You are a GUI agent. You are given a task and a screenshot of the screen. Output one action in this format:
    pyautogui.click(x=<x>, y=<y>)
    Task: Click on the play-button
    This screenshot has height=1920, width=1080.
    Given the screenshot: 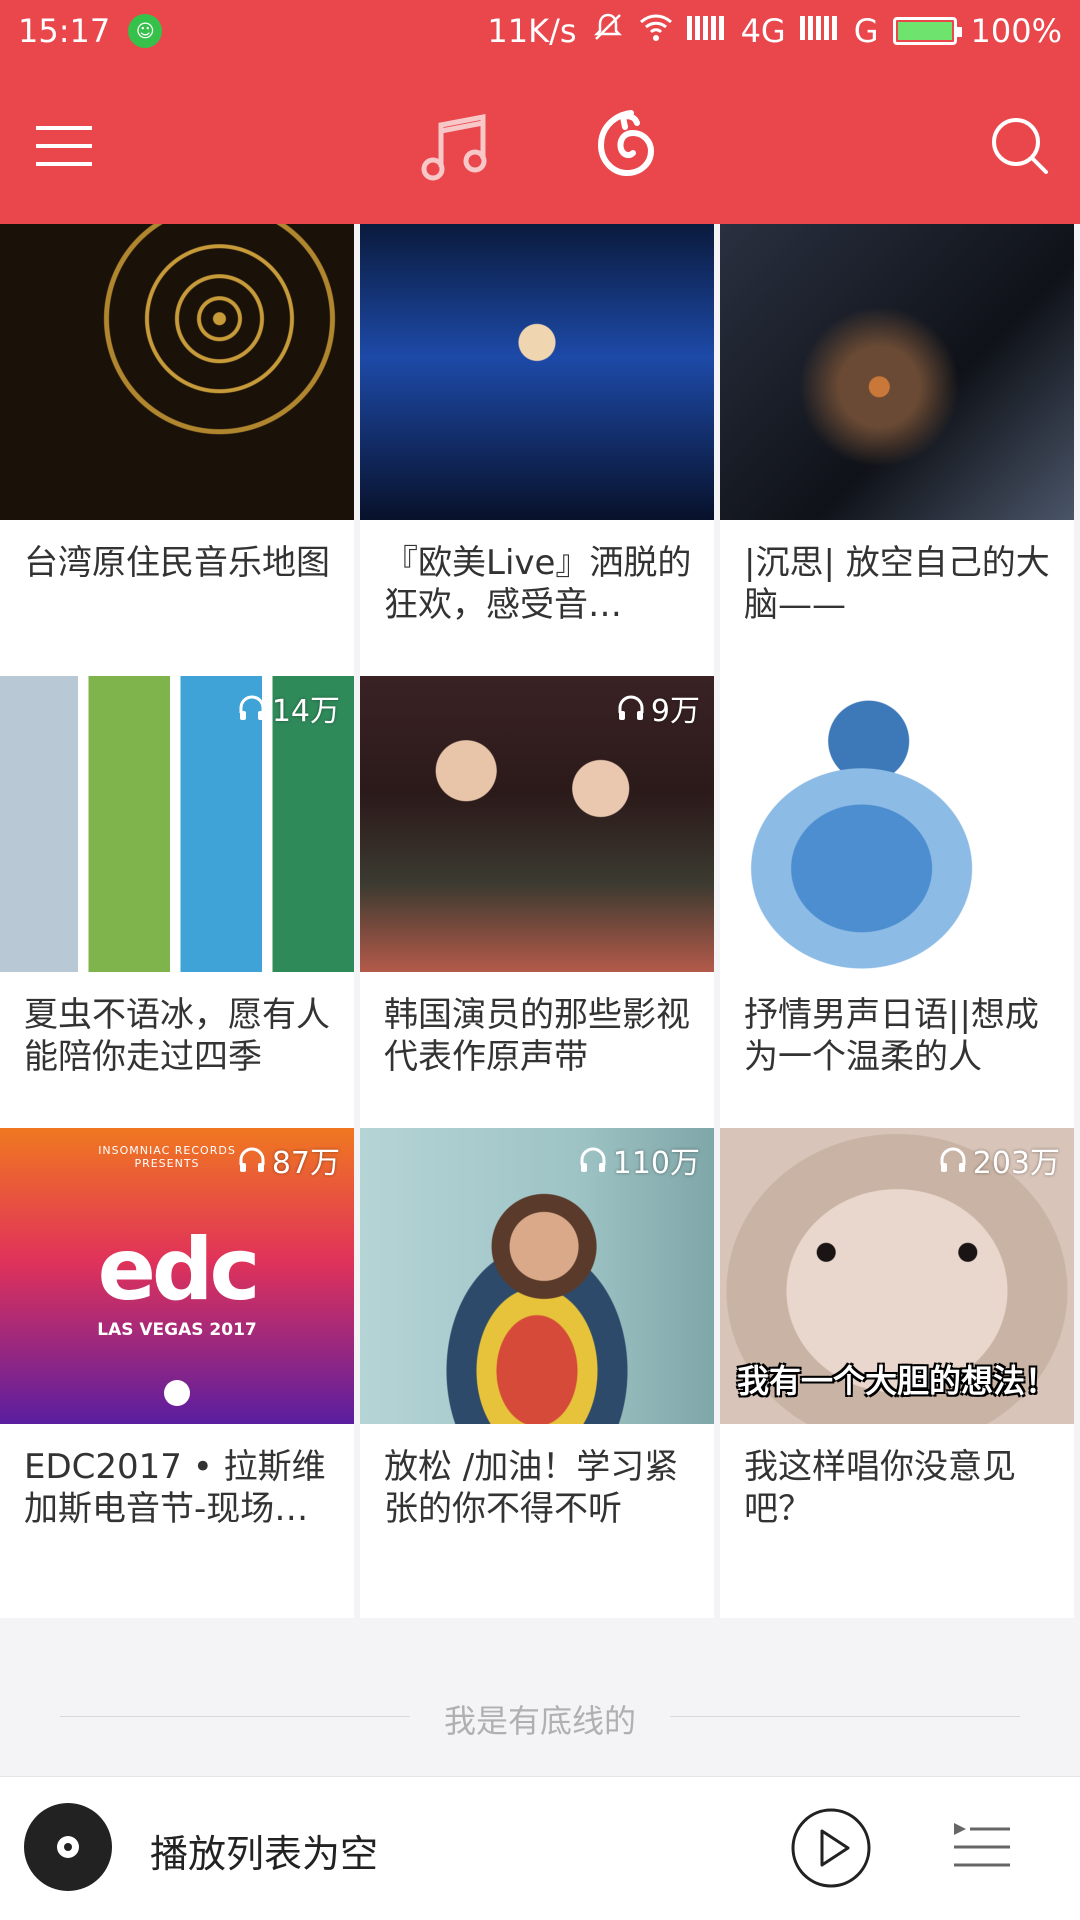 What is the action you would take?
    pyautogui.click(x=831, y=1848)
    